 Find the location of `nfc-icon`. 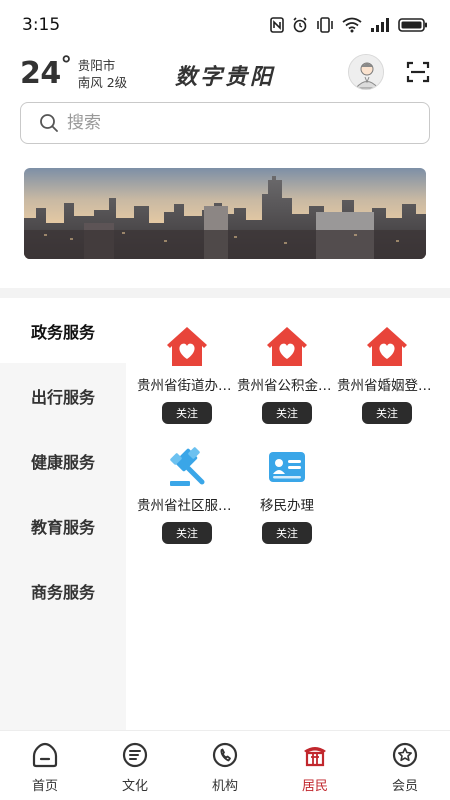

nfc-icon is located at coordinates (277, 25).